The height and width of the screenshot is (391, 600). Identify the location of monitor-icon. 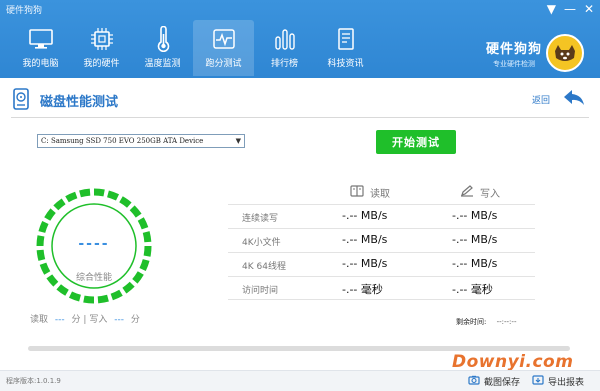
(41, 39).